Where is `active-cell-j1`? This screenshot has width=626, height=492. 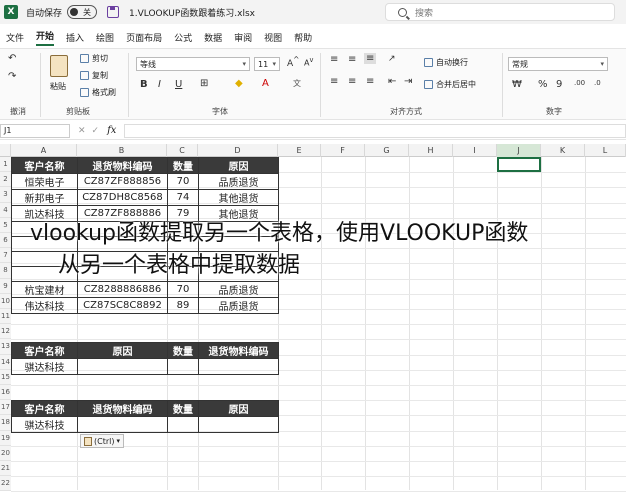
active-cell-j1 is located at coordinates (519, 164).